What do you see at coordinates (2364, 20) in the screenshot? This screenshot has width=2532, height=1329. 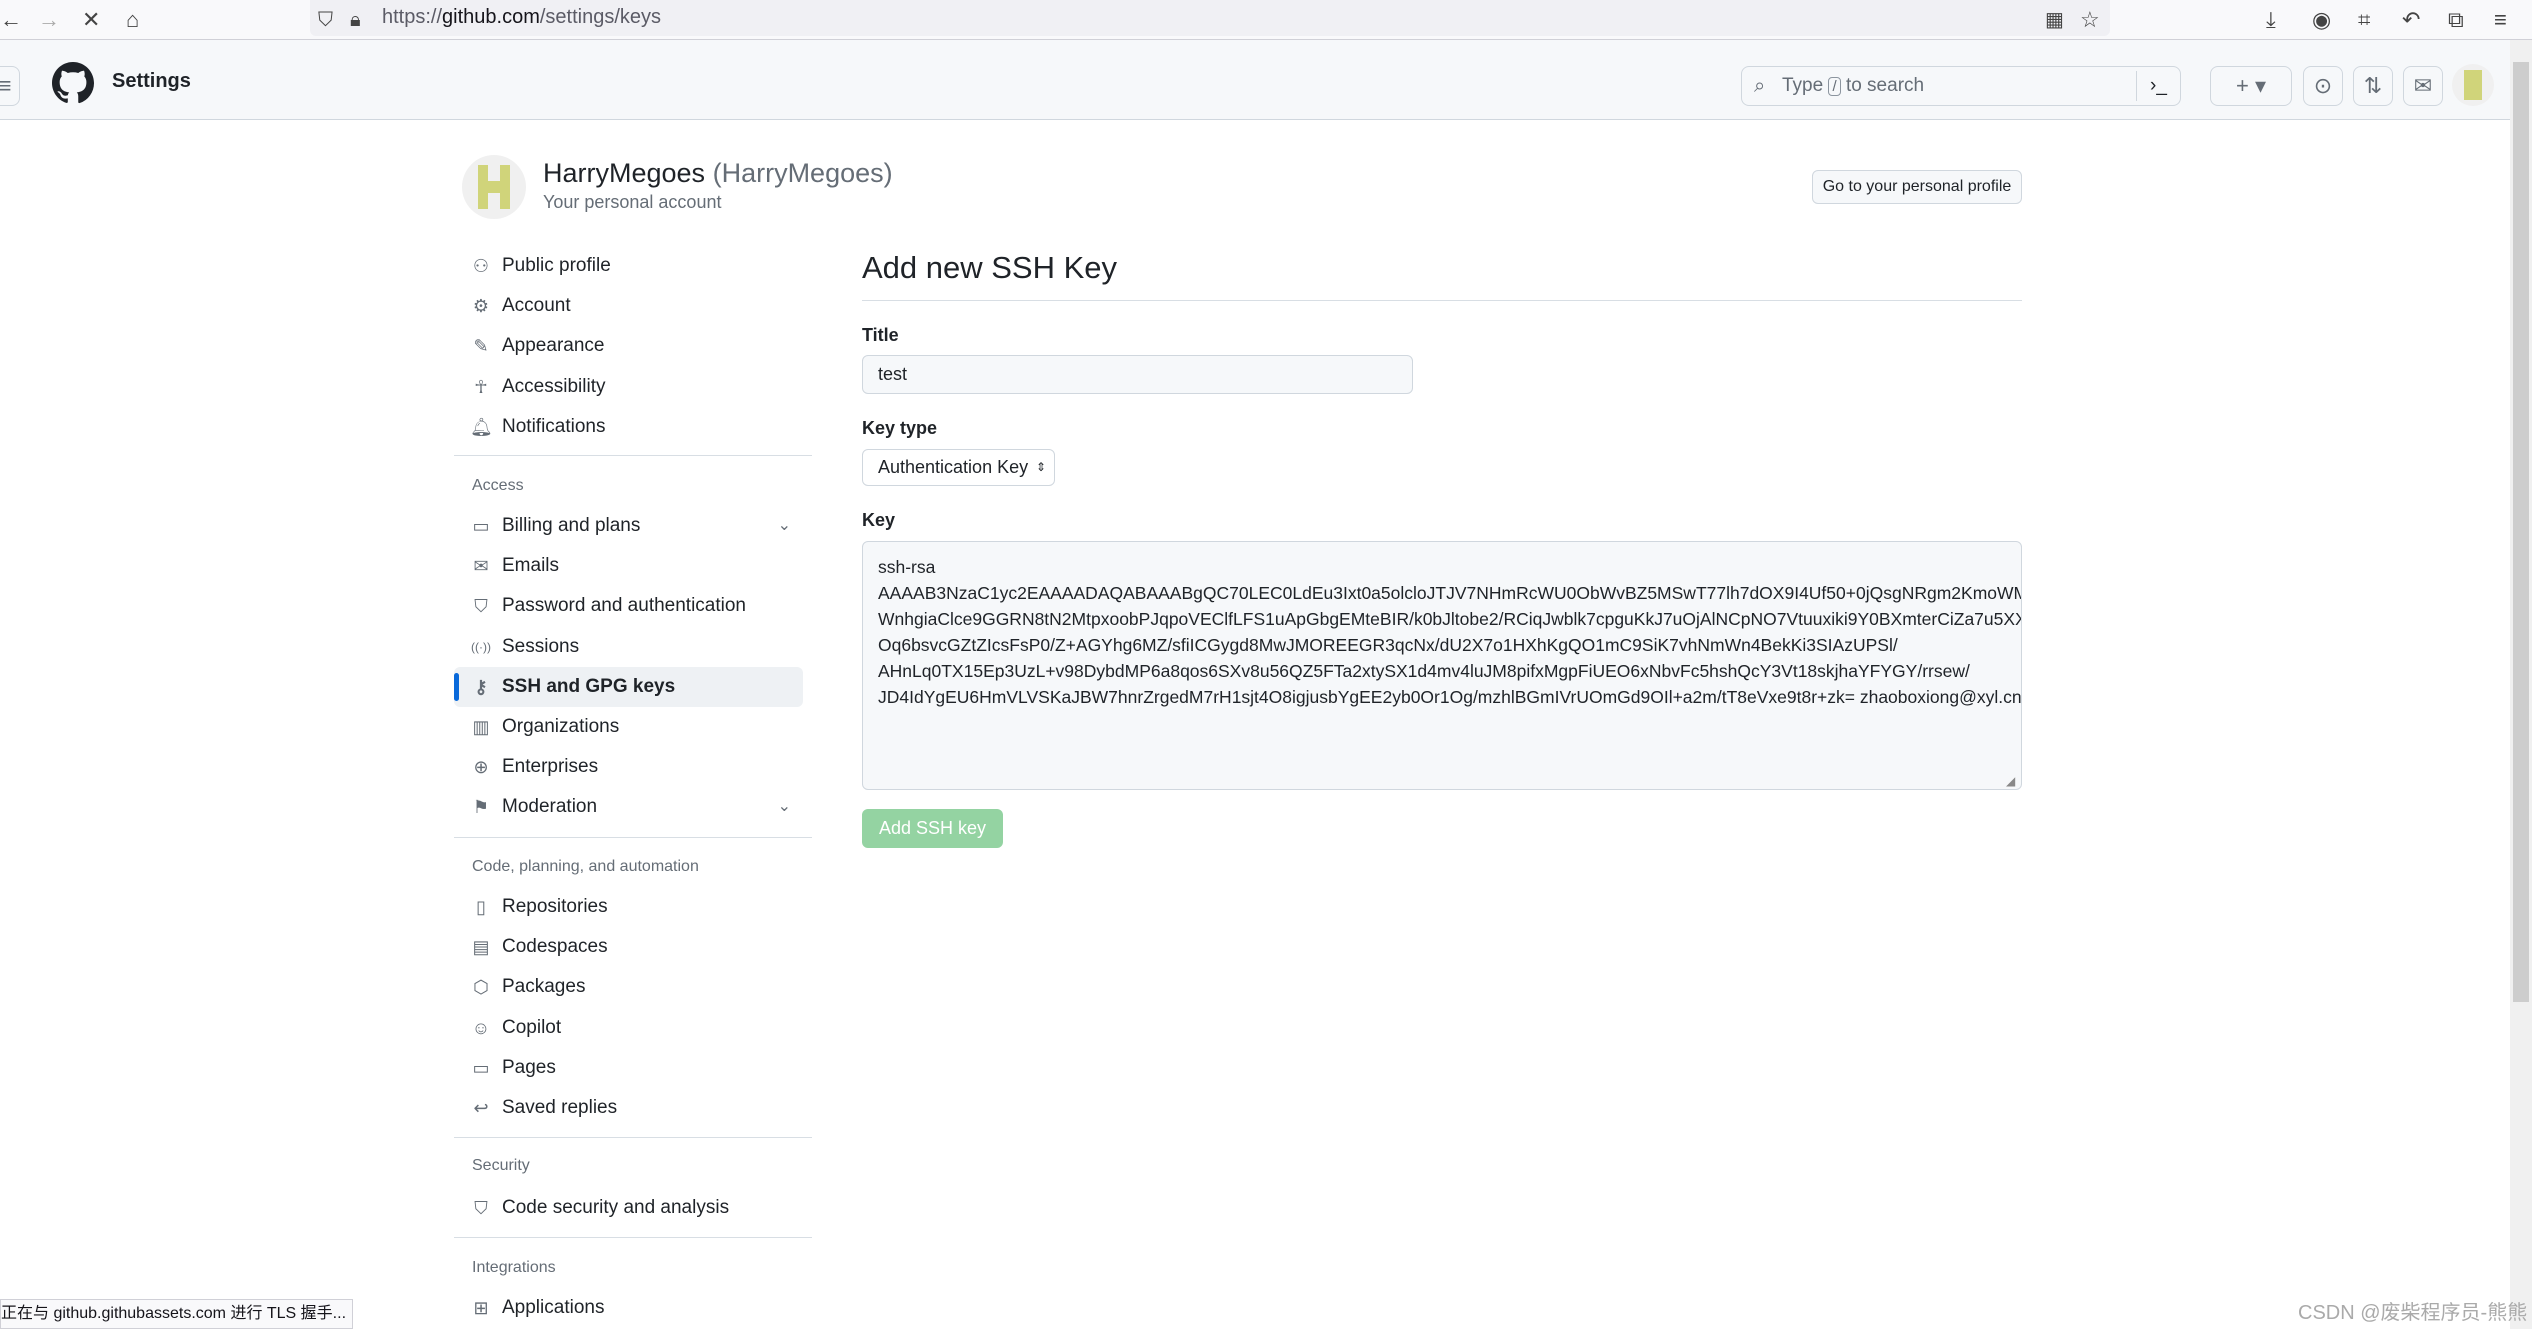 I see `crop-icon: ⌗` at bounding box center [2364, 20].